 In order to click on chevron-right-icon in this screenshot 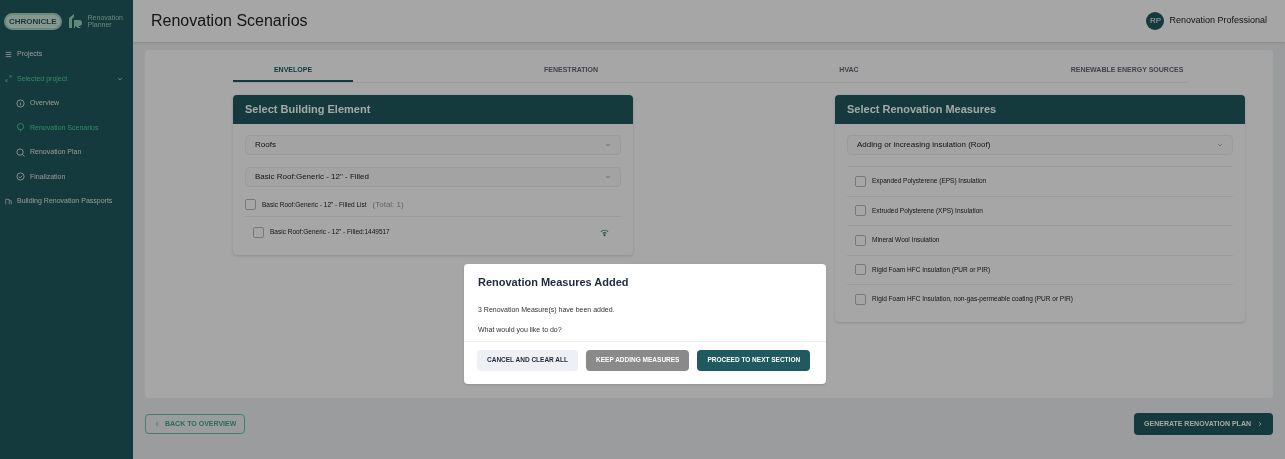, I will do `click(1260, 424)`.